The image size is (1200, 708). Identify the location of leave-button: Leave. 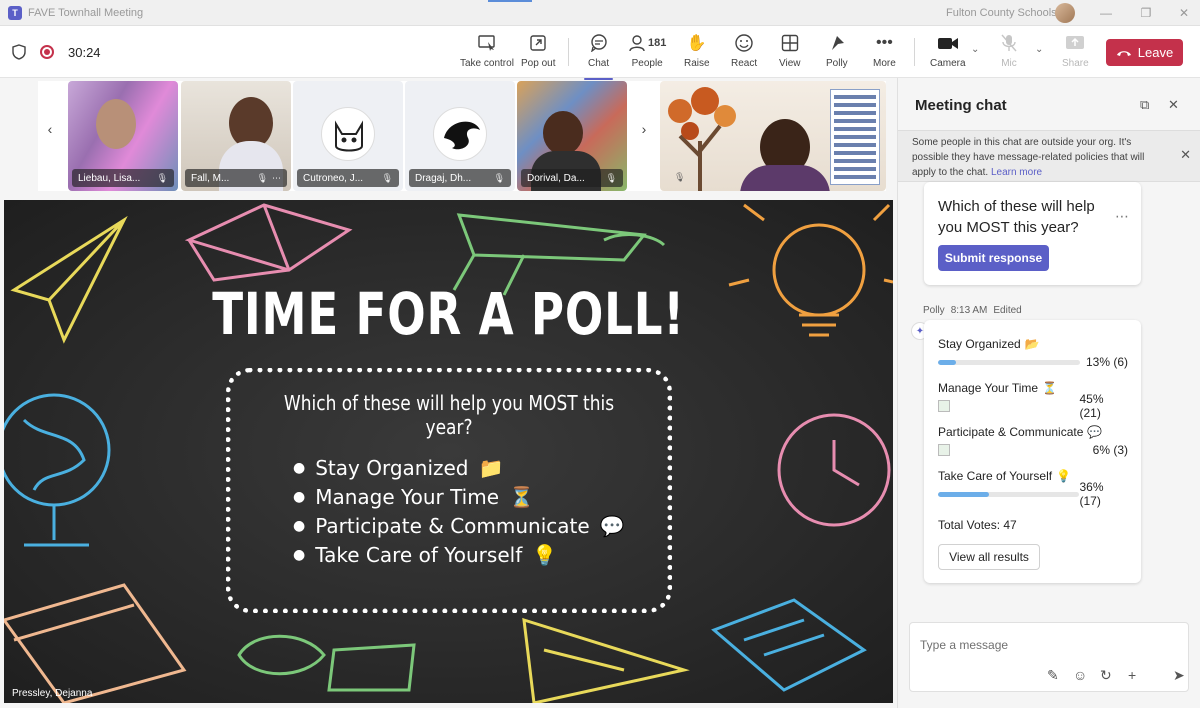
(1144, 52).